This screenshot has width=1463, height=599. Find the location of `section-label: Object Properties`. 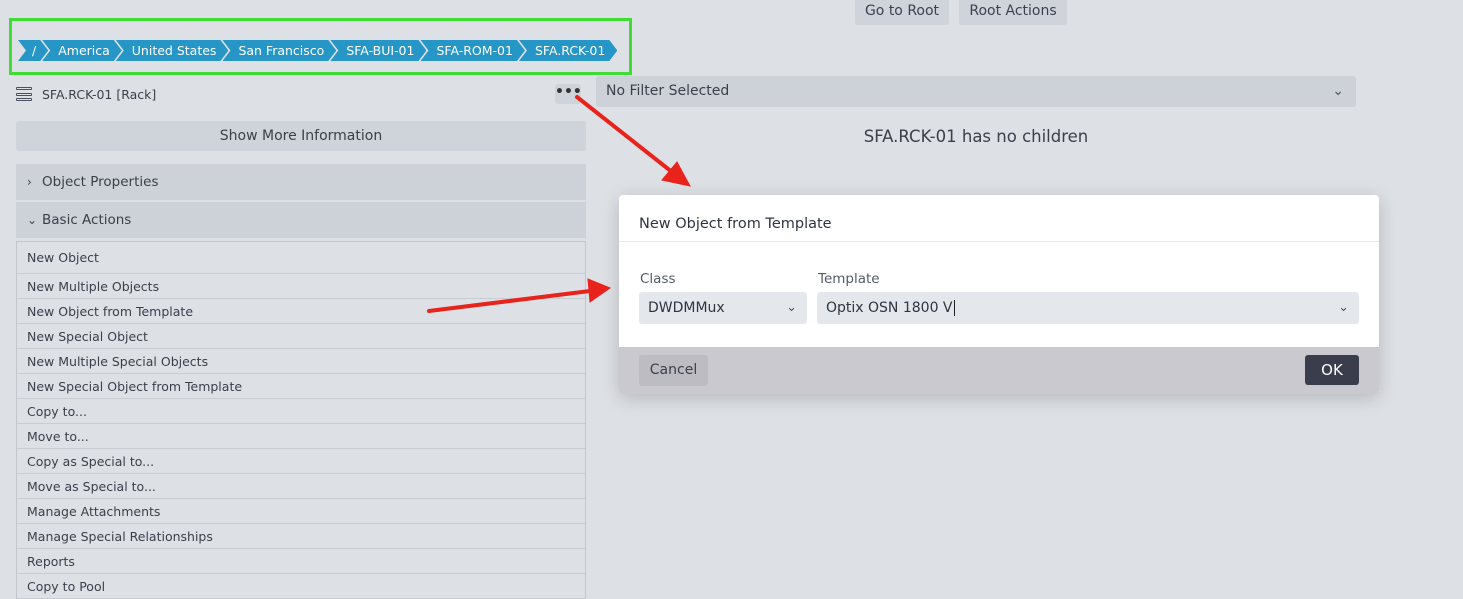

section-label: Object Properties is located at coordinates (100, 182).